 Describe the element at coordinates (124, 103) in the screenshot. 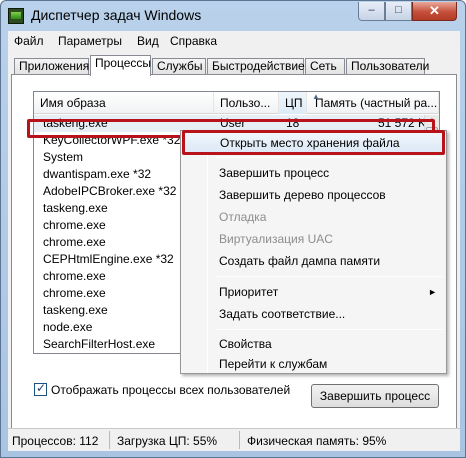

I see `column-image-name: Имя образа` at that location.